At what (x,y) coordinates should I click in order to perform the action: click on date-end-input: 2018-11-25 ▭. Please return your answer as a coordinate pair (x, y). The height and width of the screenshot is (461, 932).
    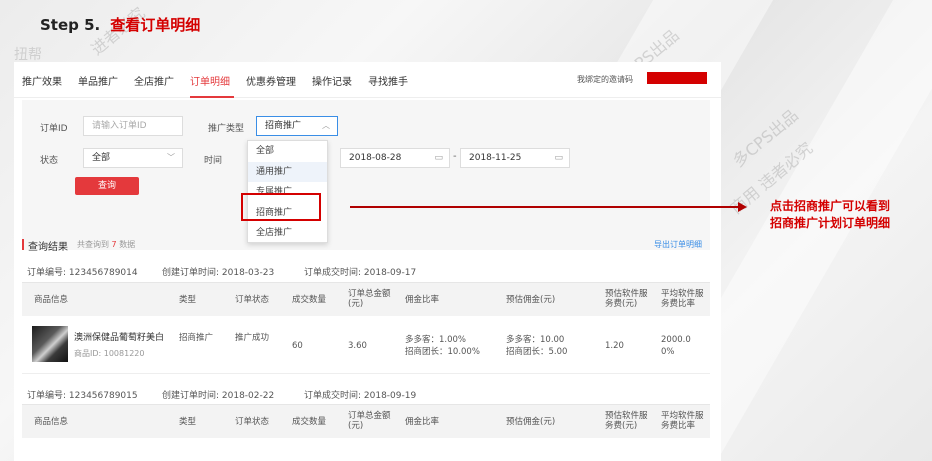
    Looking at the image, I should click on (515, 158).